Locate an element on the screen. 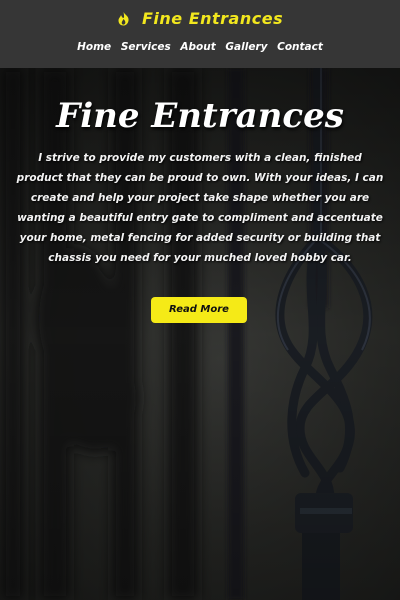 This screenshot has height=600, width=400. read-more-button: Read More is located at coordinates (199, 310).